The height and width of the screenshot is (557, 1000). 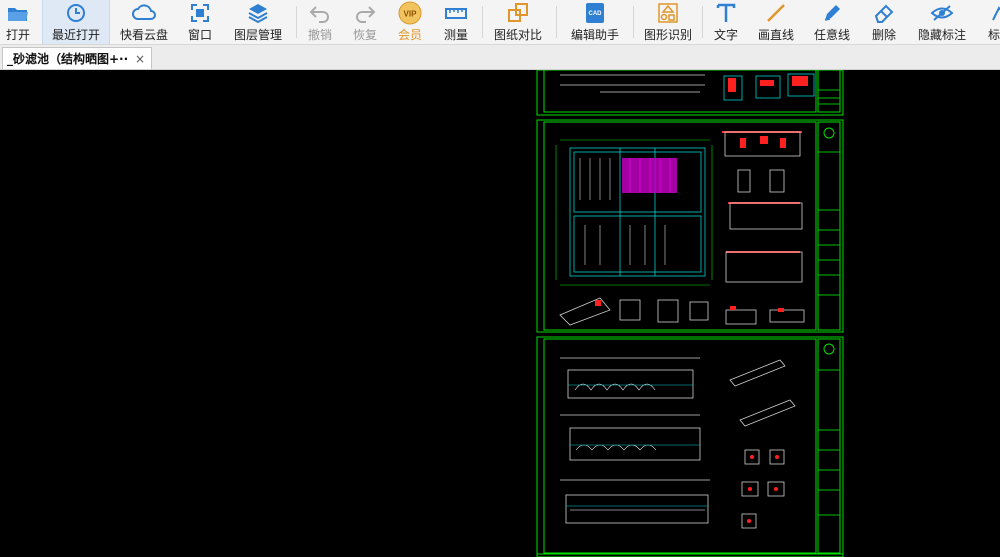 I want to click on text-icon, so click(x=726, y=13).